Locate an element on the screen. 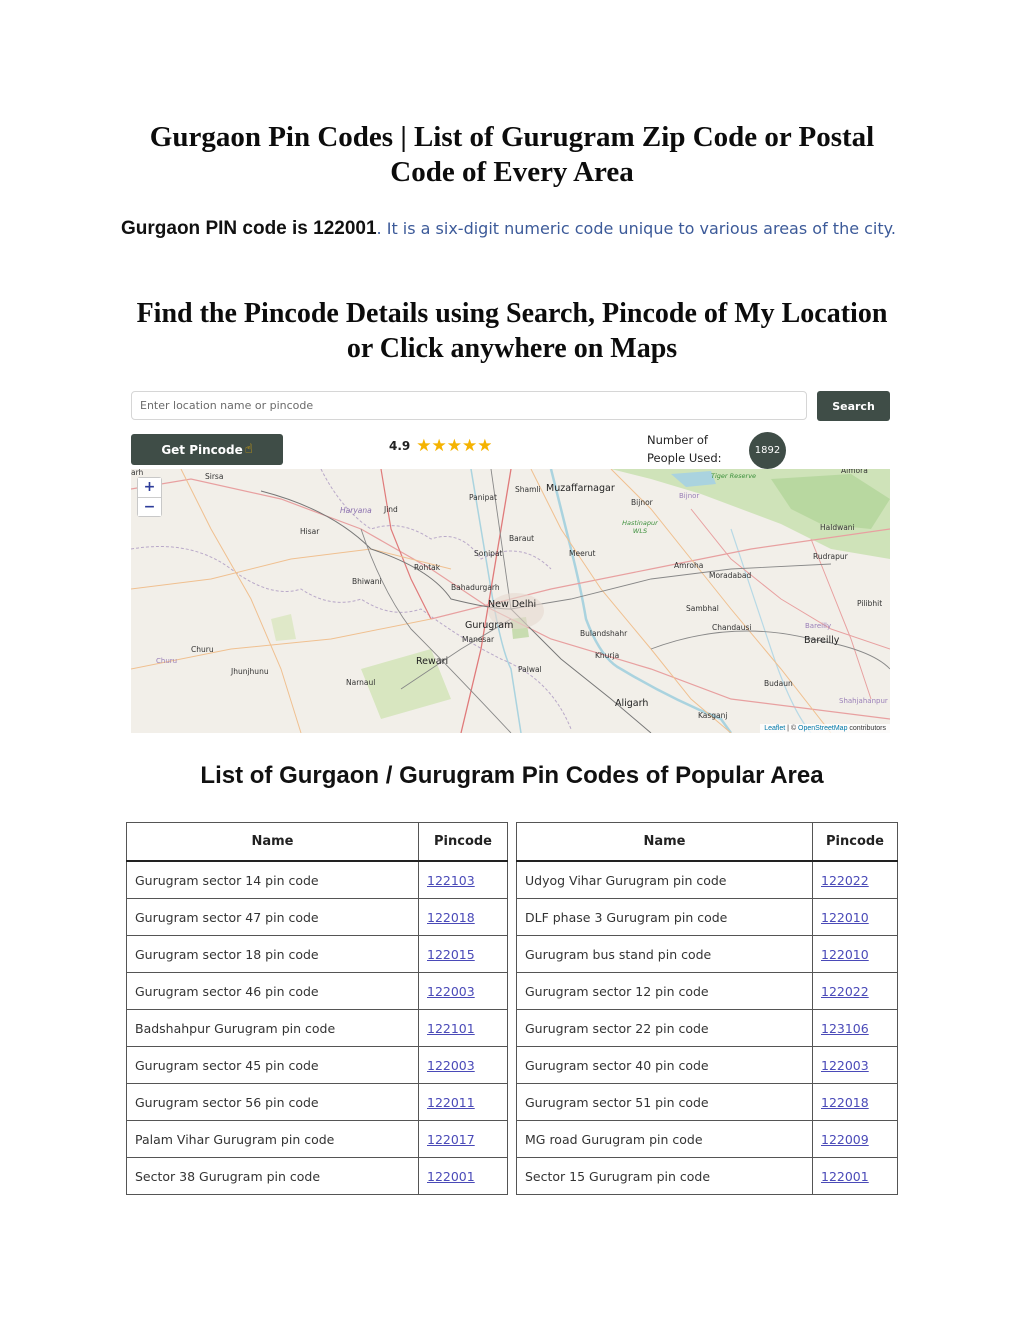 The height and width of the screenshot is (1325, 1024). area-name-cell: Gurugram sector 47 pin code is located at coordinates (272, 917).